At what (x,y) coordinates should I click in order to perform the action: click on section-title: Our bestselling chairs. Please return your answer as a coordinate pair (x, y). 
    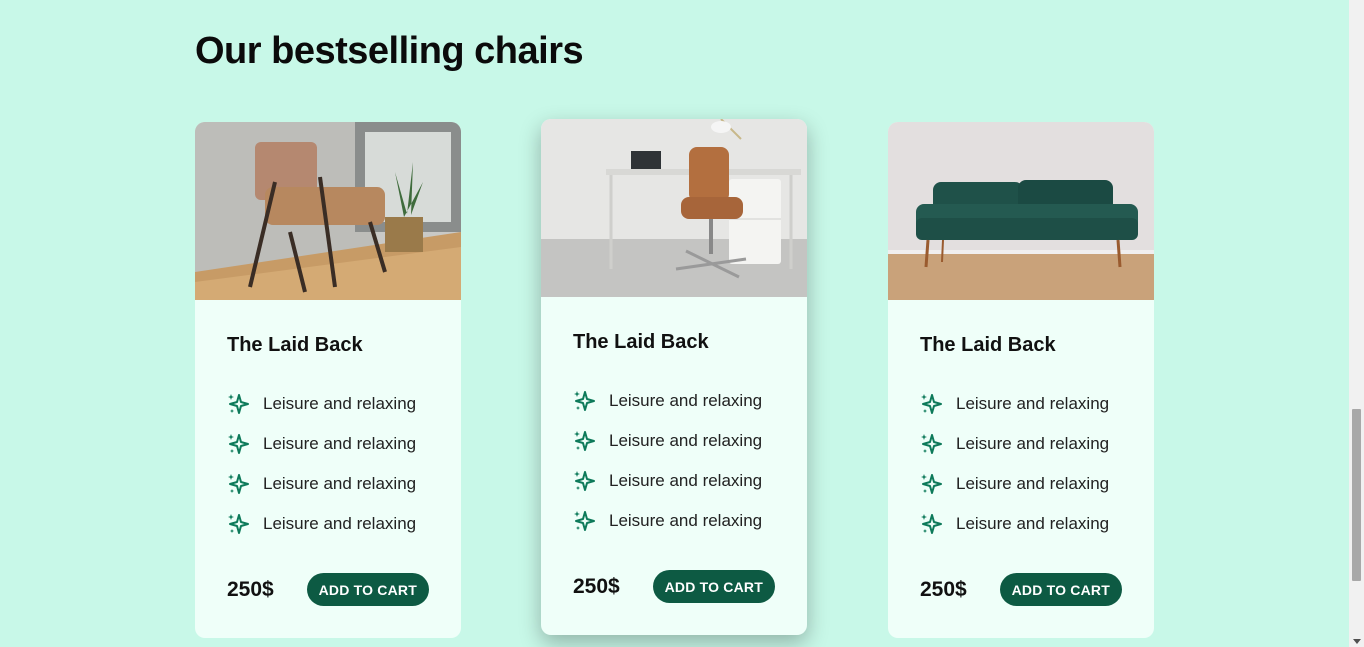
    Looking at the image, I should click on (389, 51).